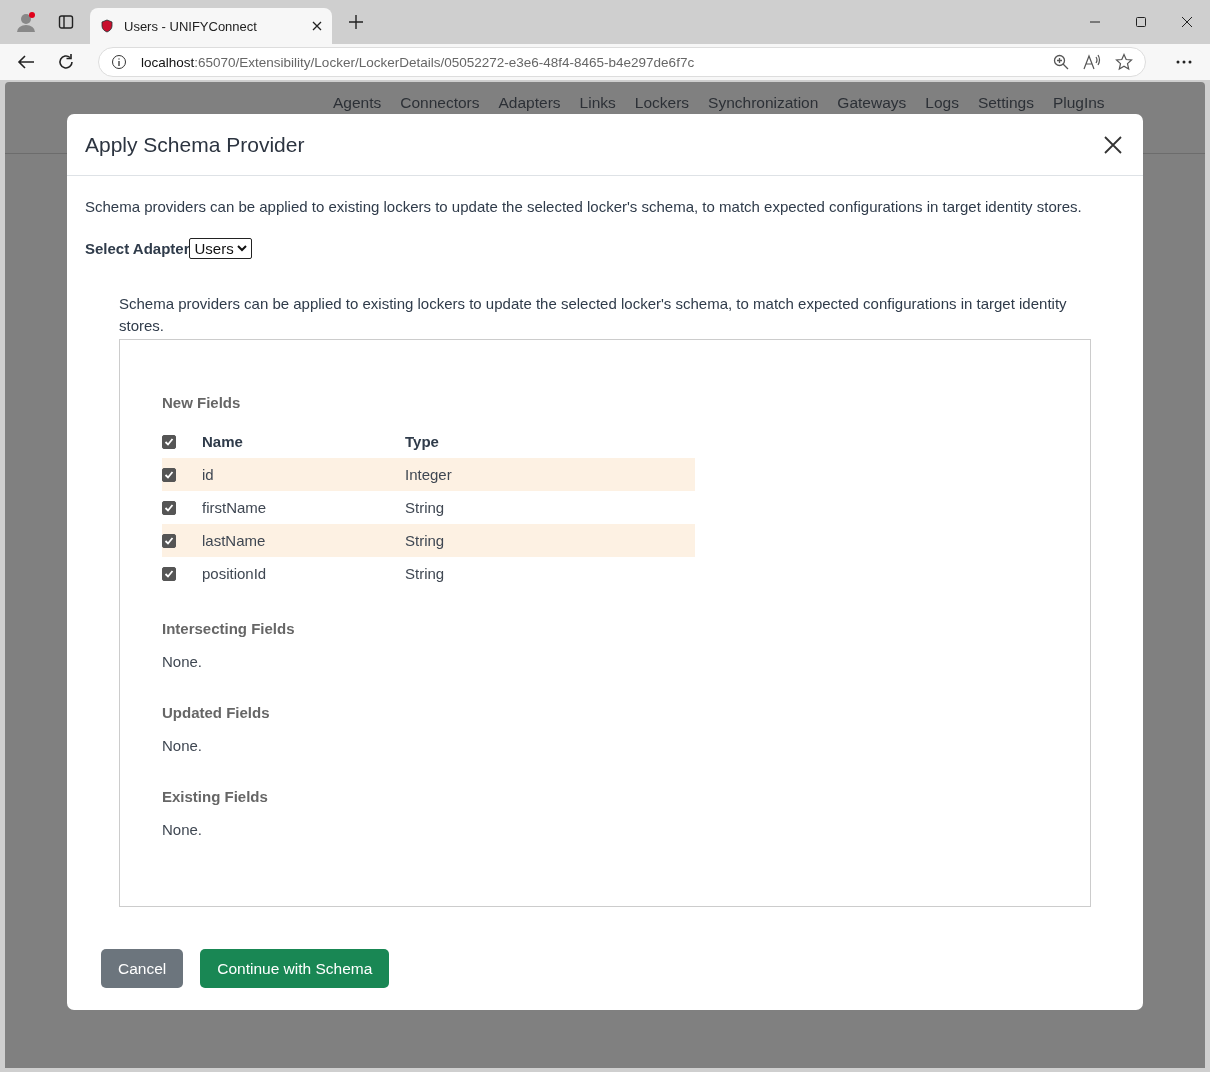 The width and height of the screenshot is (1210, 1072). Describe the element at coordinates (1005, 104) in the screenshot. I see `nav-link: Settings` at that location.